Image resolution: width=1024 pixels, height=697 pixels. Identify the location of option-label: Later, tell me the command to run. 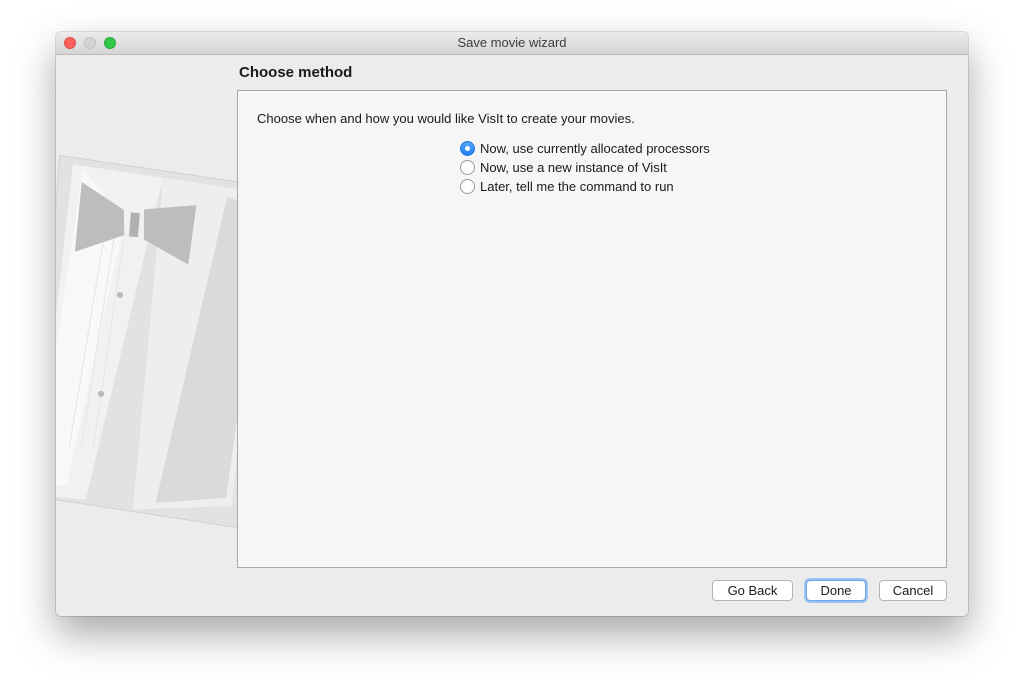
(577, 186).